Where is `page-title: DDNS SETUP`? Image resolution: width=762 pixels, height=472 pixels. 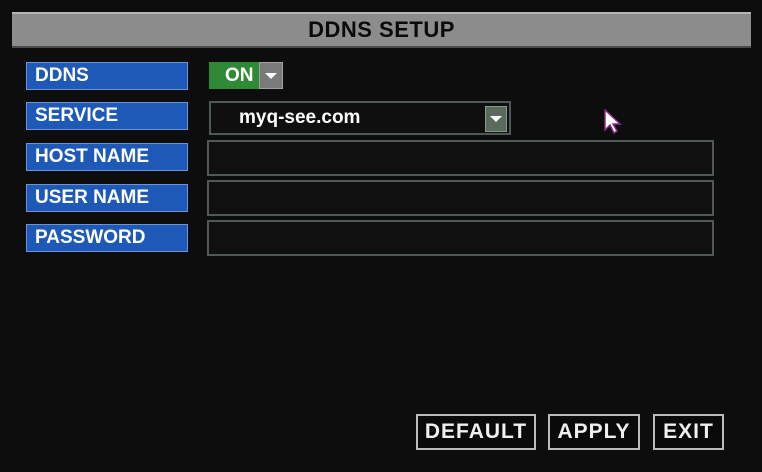
page-title: DDNS SETUP is located at coordinates (381, 29).